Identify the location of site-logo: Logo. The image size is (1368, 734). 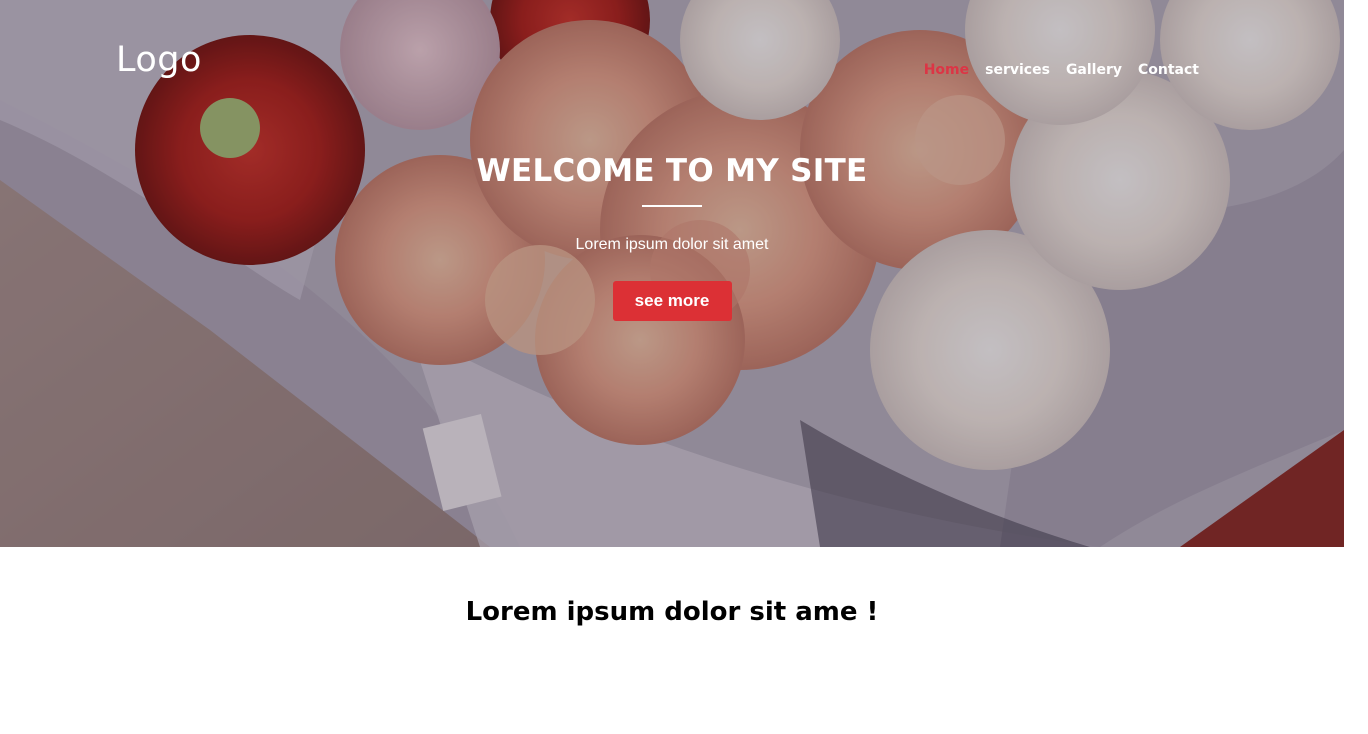
(159, 60).